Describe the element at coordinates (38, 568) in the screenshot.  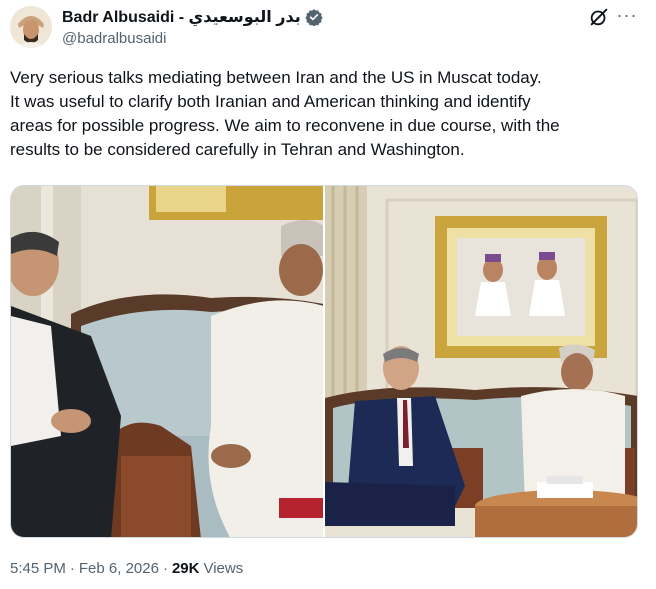
I see `tweet-time: 5:45 PM` at that location.